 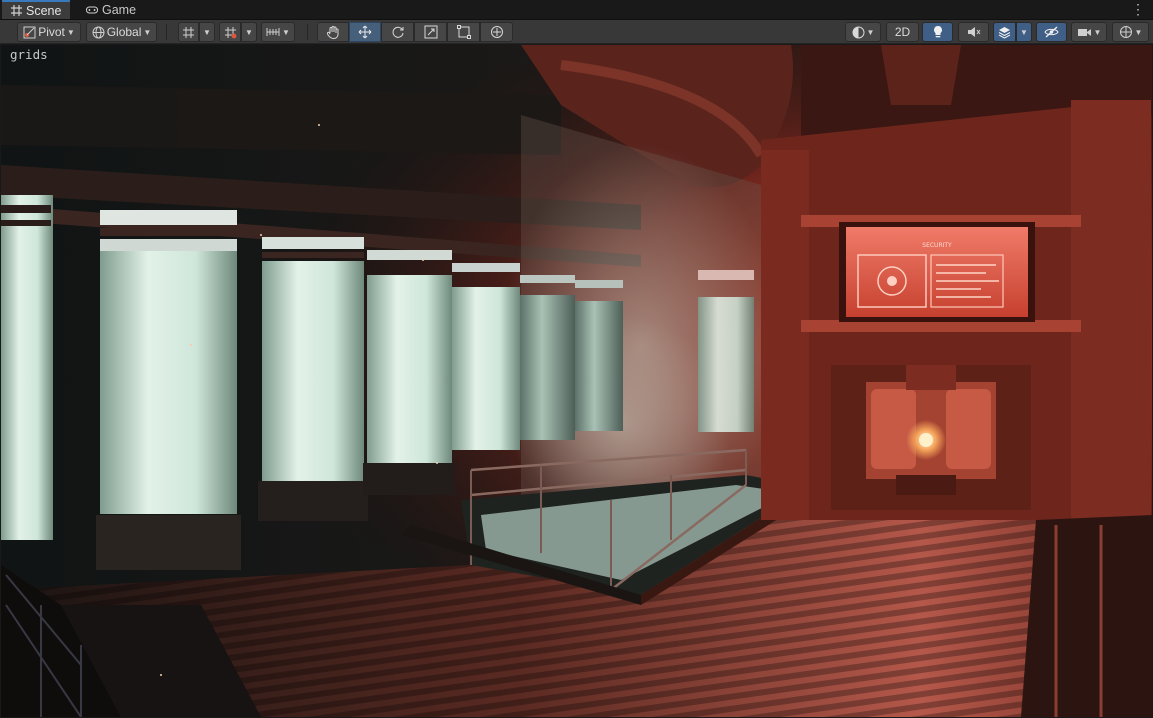 I want to click on grid-snap-menu: ▼, so click(x=207, y=32).